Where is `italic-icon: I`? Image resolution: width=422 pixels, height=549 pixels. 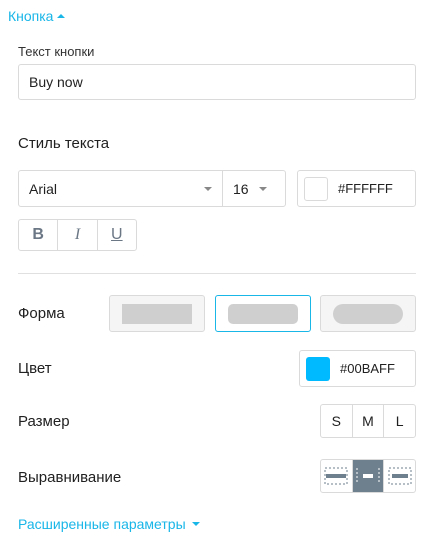
italic-icon: I is located at coordinates (77, 234).